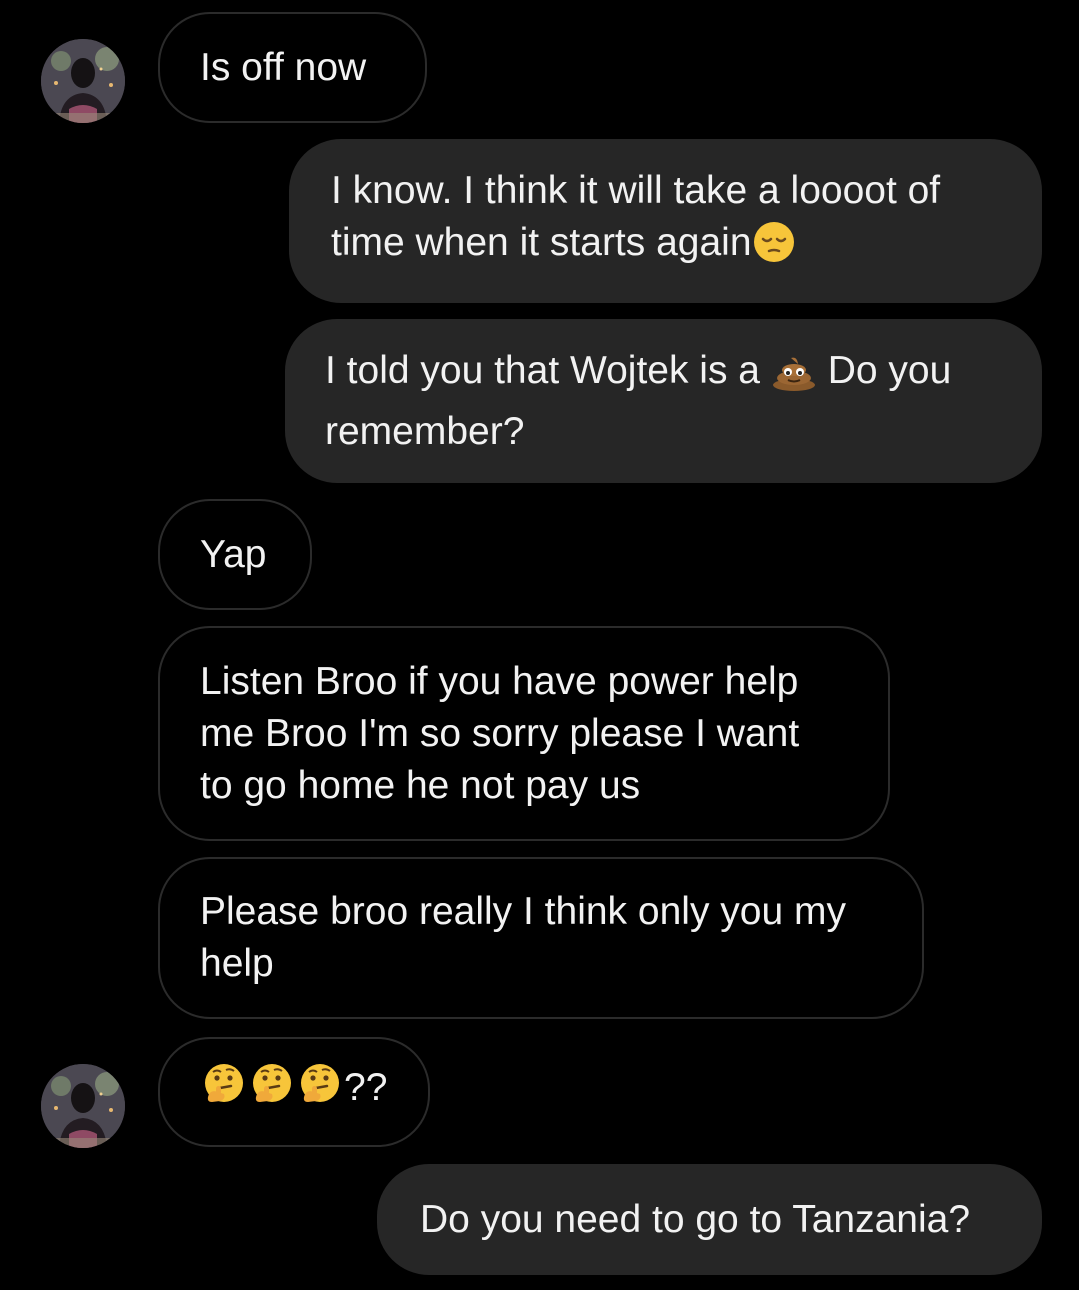 This screenshot has width=1079, height=1290. I want to click on message-text-line1: I know. I think it will take a loooot of, so click(636, 190).